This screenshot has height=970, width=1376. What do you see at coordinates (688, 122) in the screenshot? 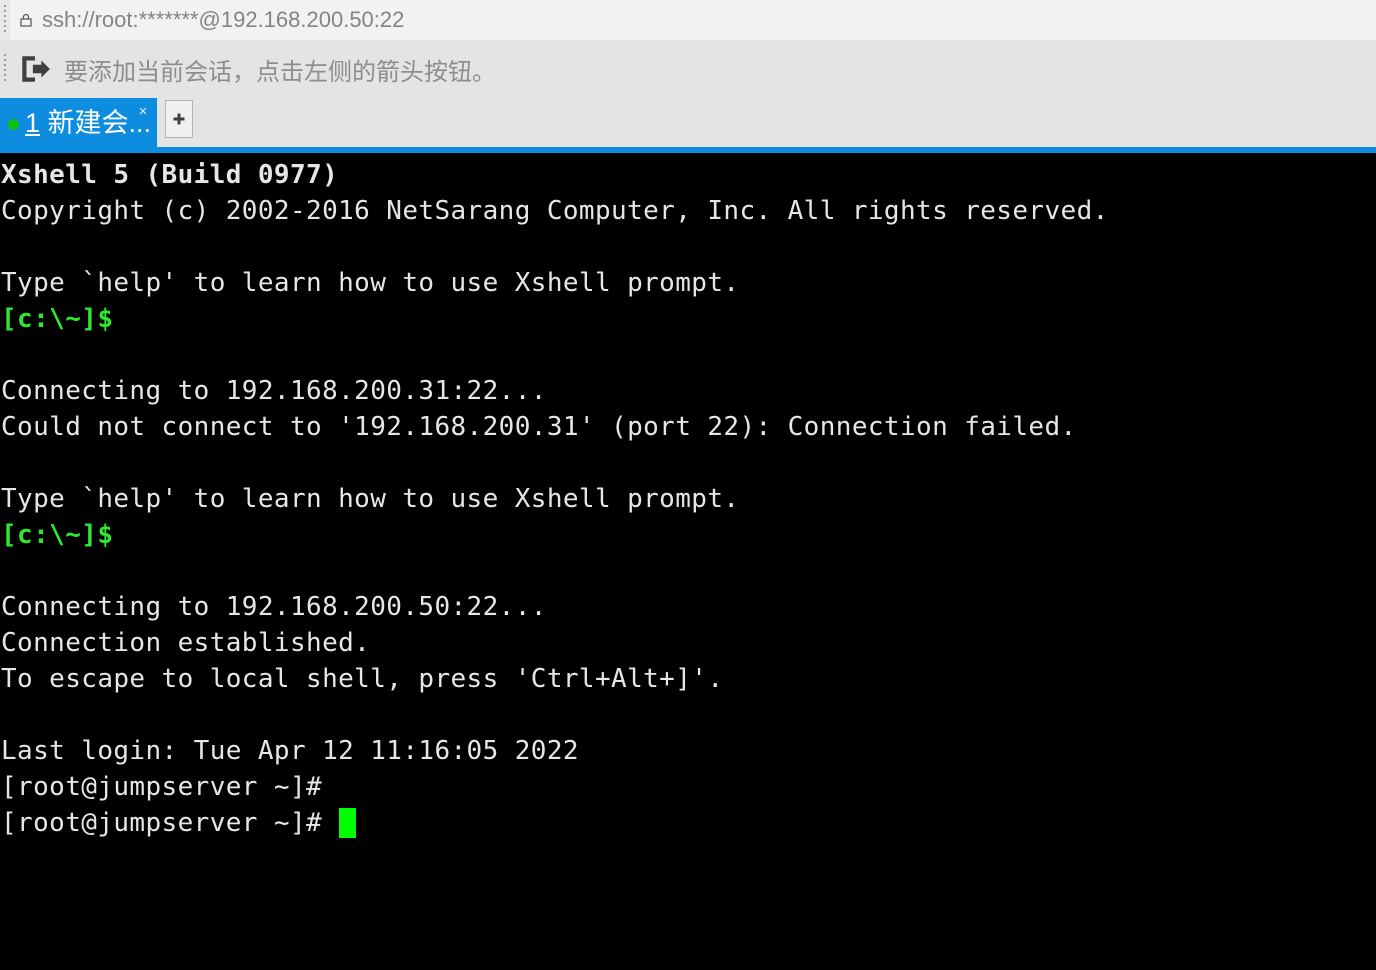
I see `tab-strip: 1 新建会... ×` at bounding box center [688, 122].